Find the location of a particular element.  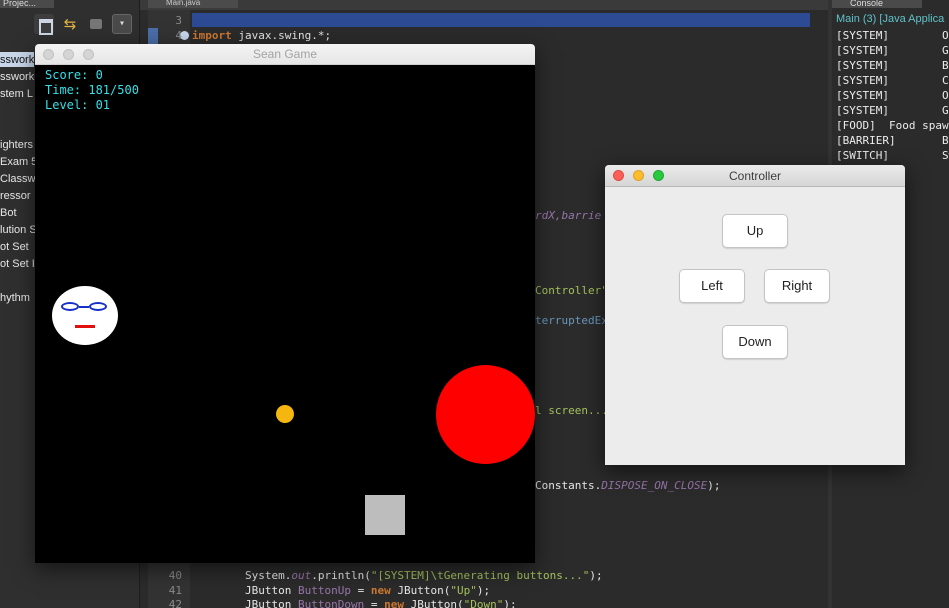

console-line: [SYSTEM] Co is located at coordinates (892, 80).